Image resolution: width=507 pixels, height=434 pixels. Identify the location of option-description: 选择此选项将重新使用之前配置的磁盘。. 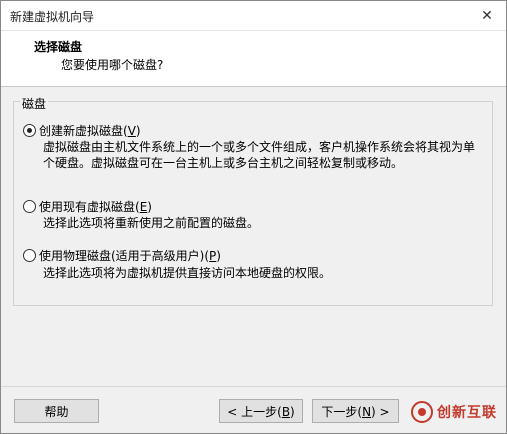
(151, 223).